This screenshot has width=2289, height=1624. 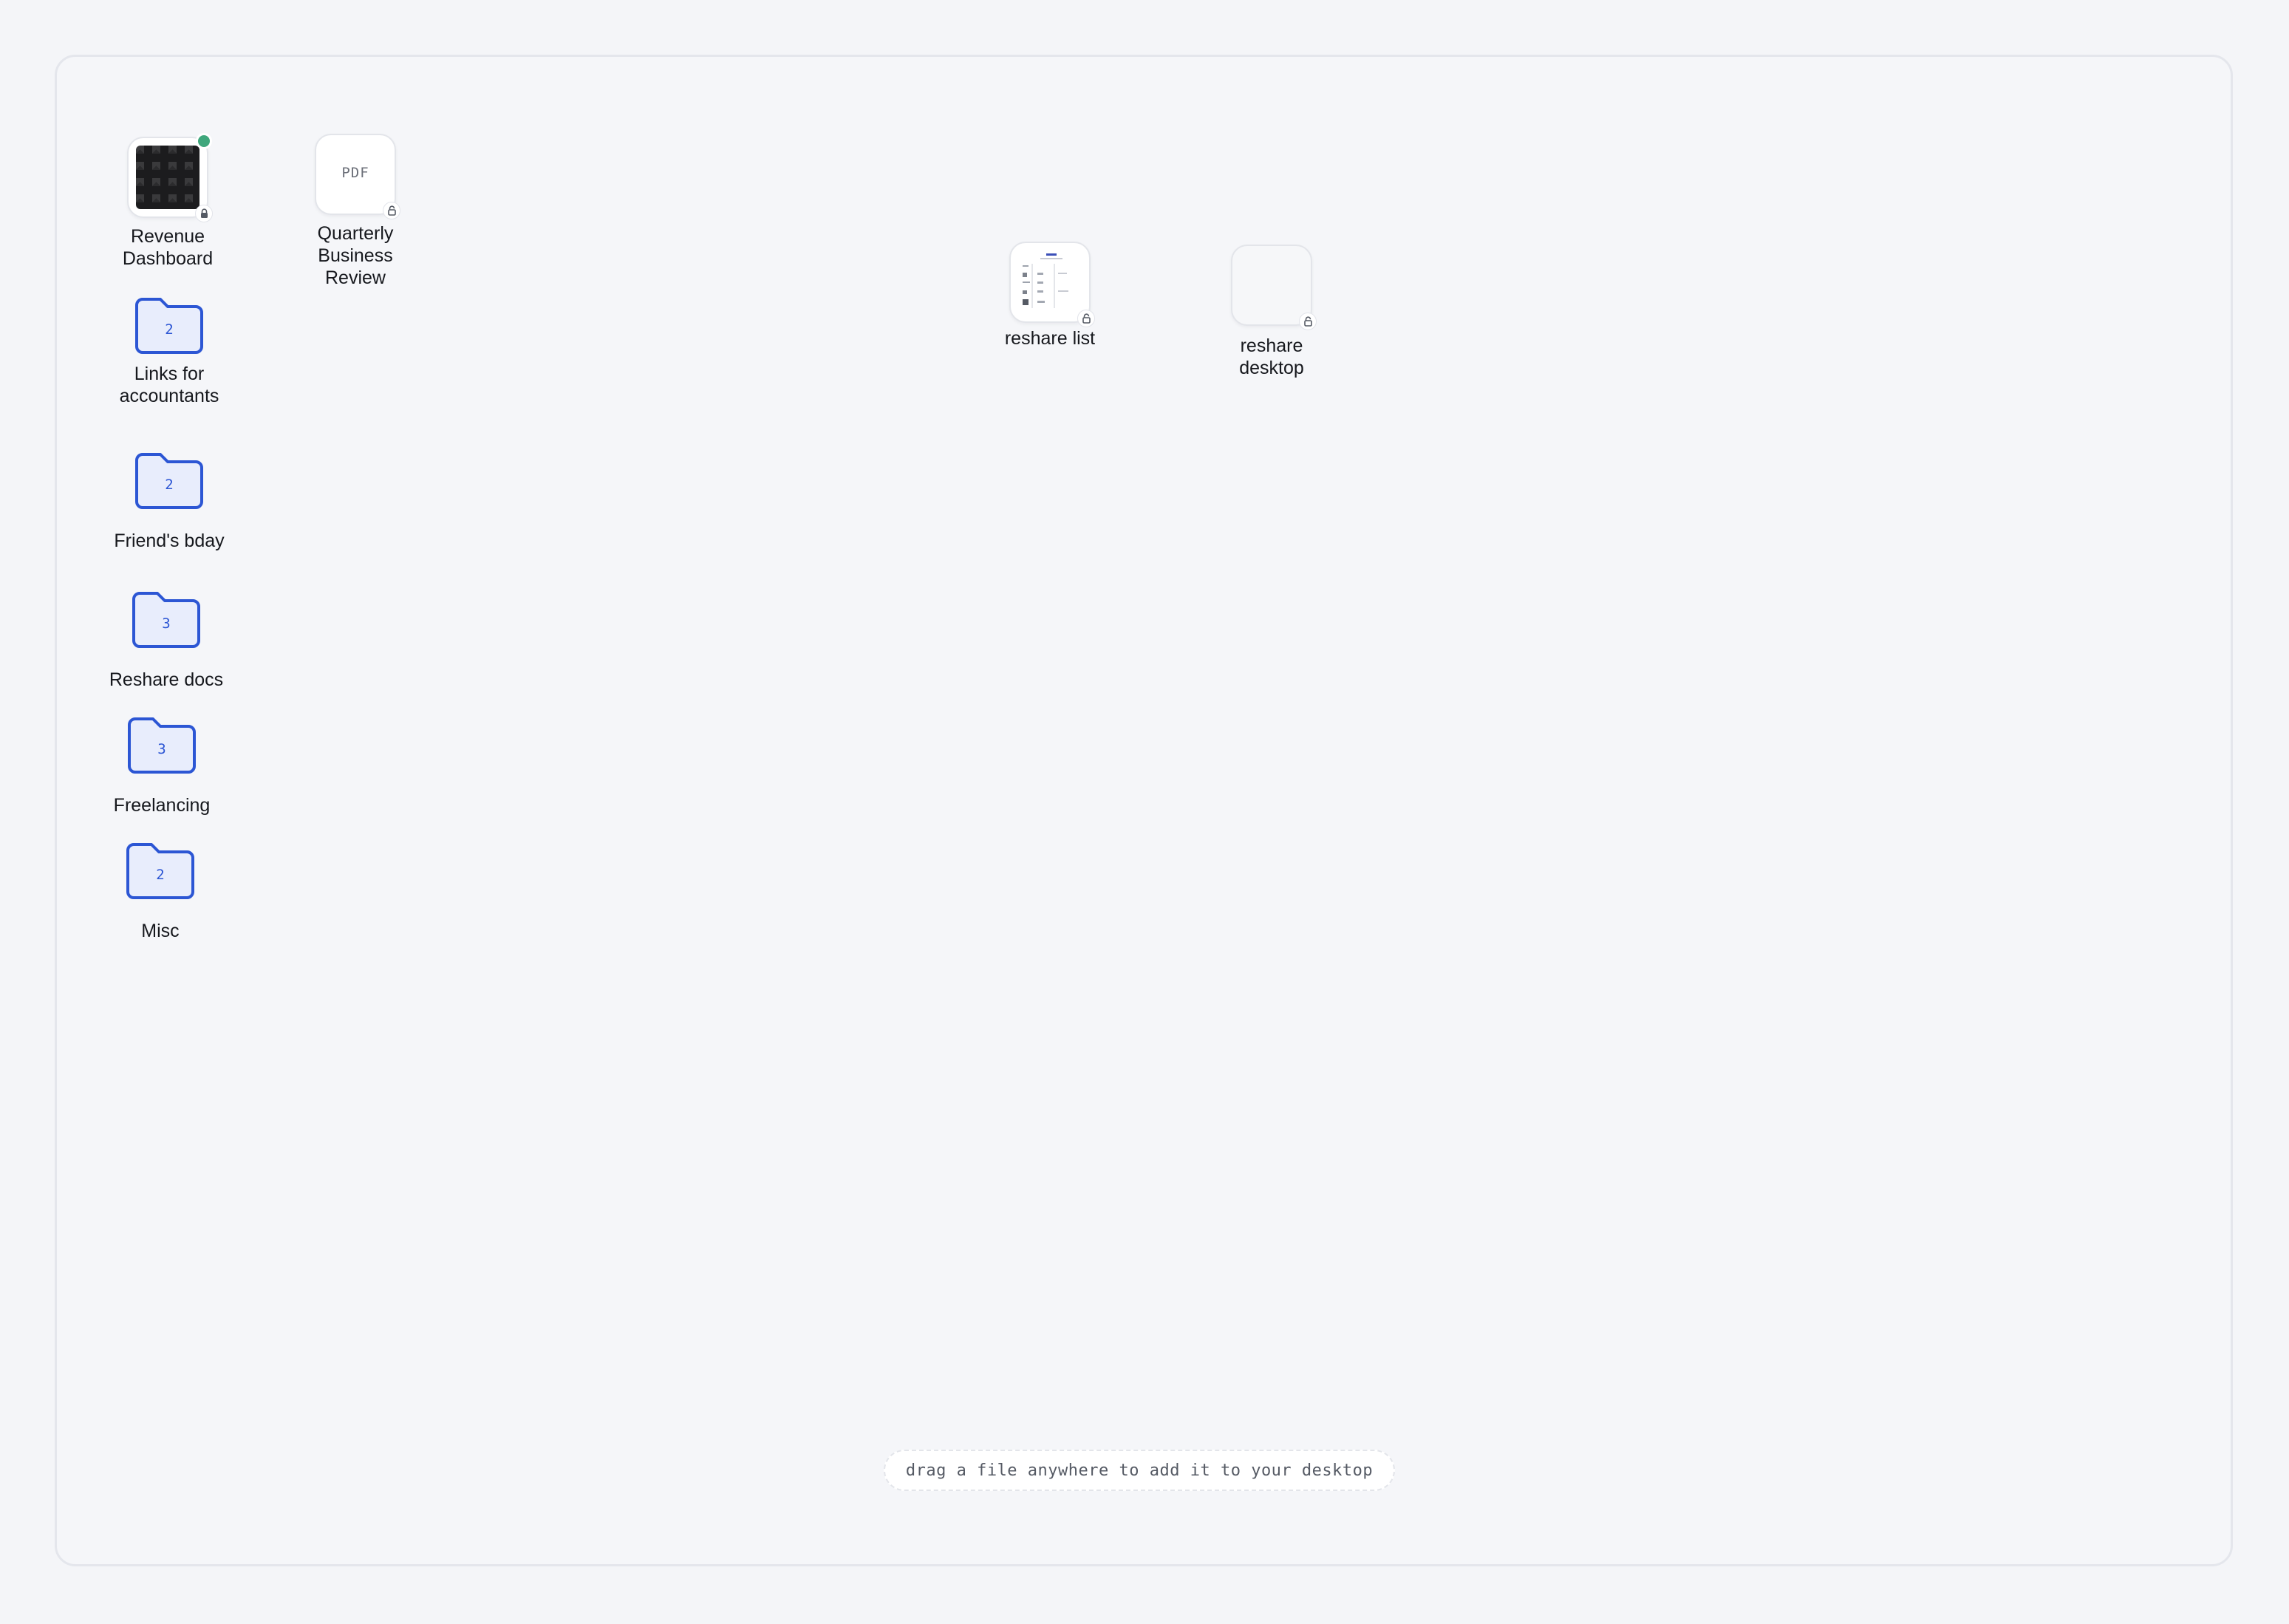 I want to click on item-label: Quarterly Business Review, so click(x=355, y=255).